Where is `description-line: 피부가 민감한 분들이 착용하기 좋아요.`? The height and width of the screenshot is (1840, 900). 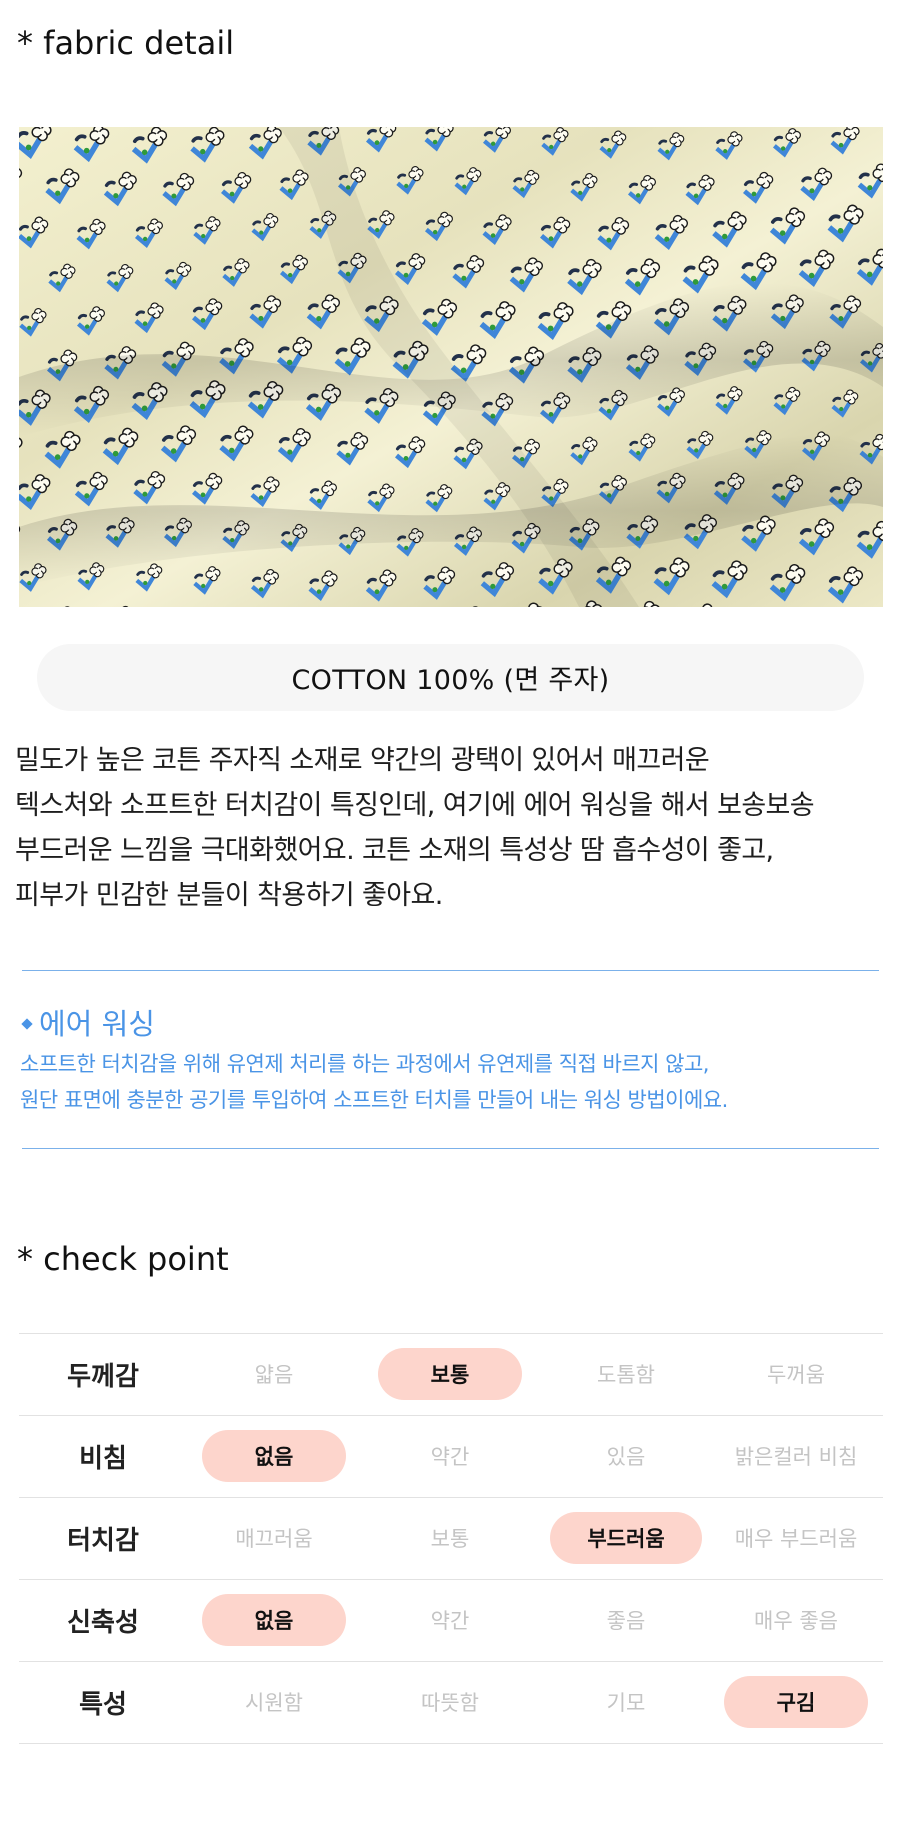 description-line: 피부가 민감한 분들이 착용하기 좋아요. is located at coordinates (229, 895).